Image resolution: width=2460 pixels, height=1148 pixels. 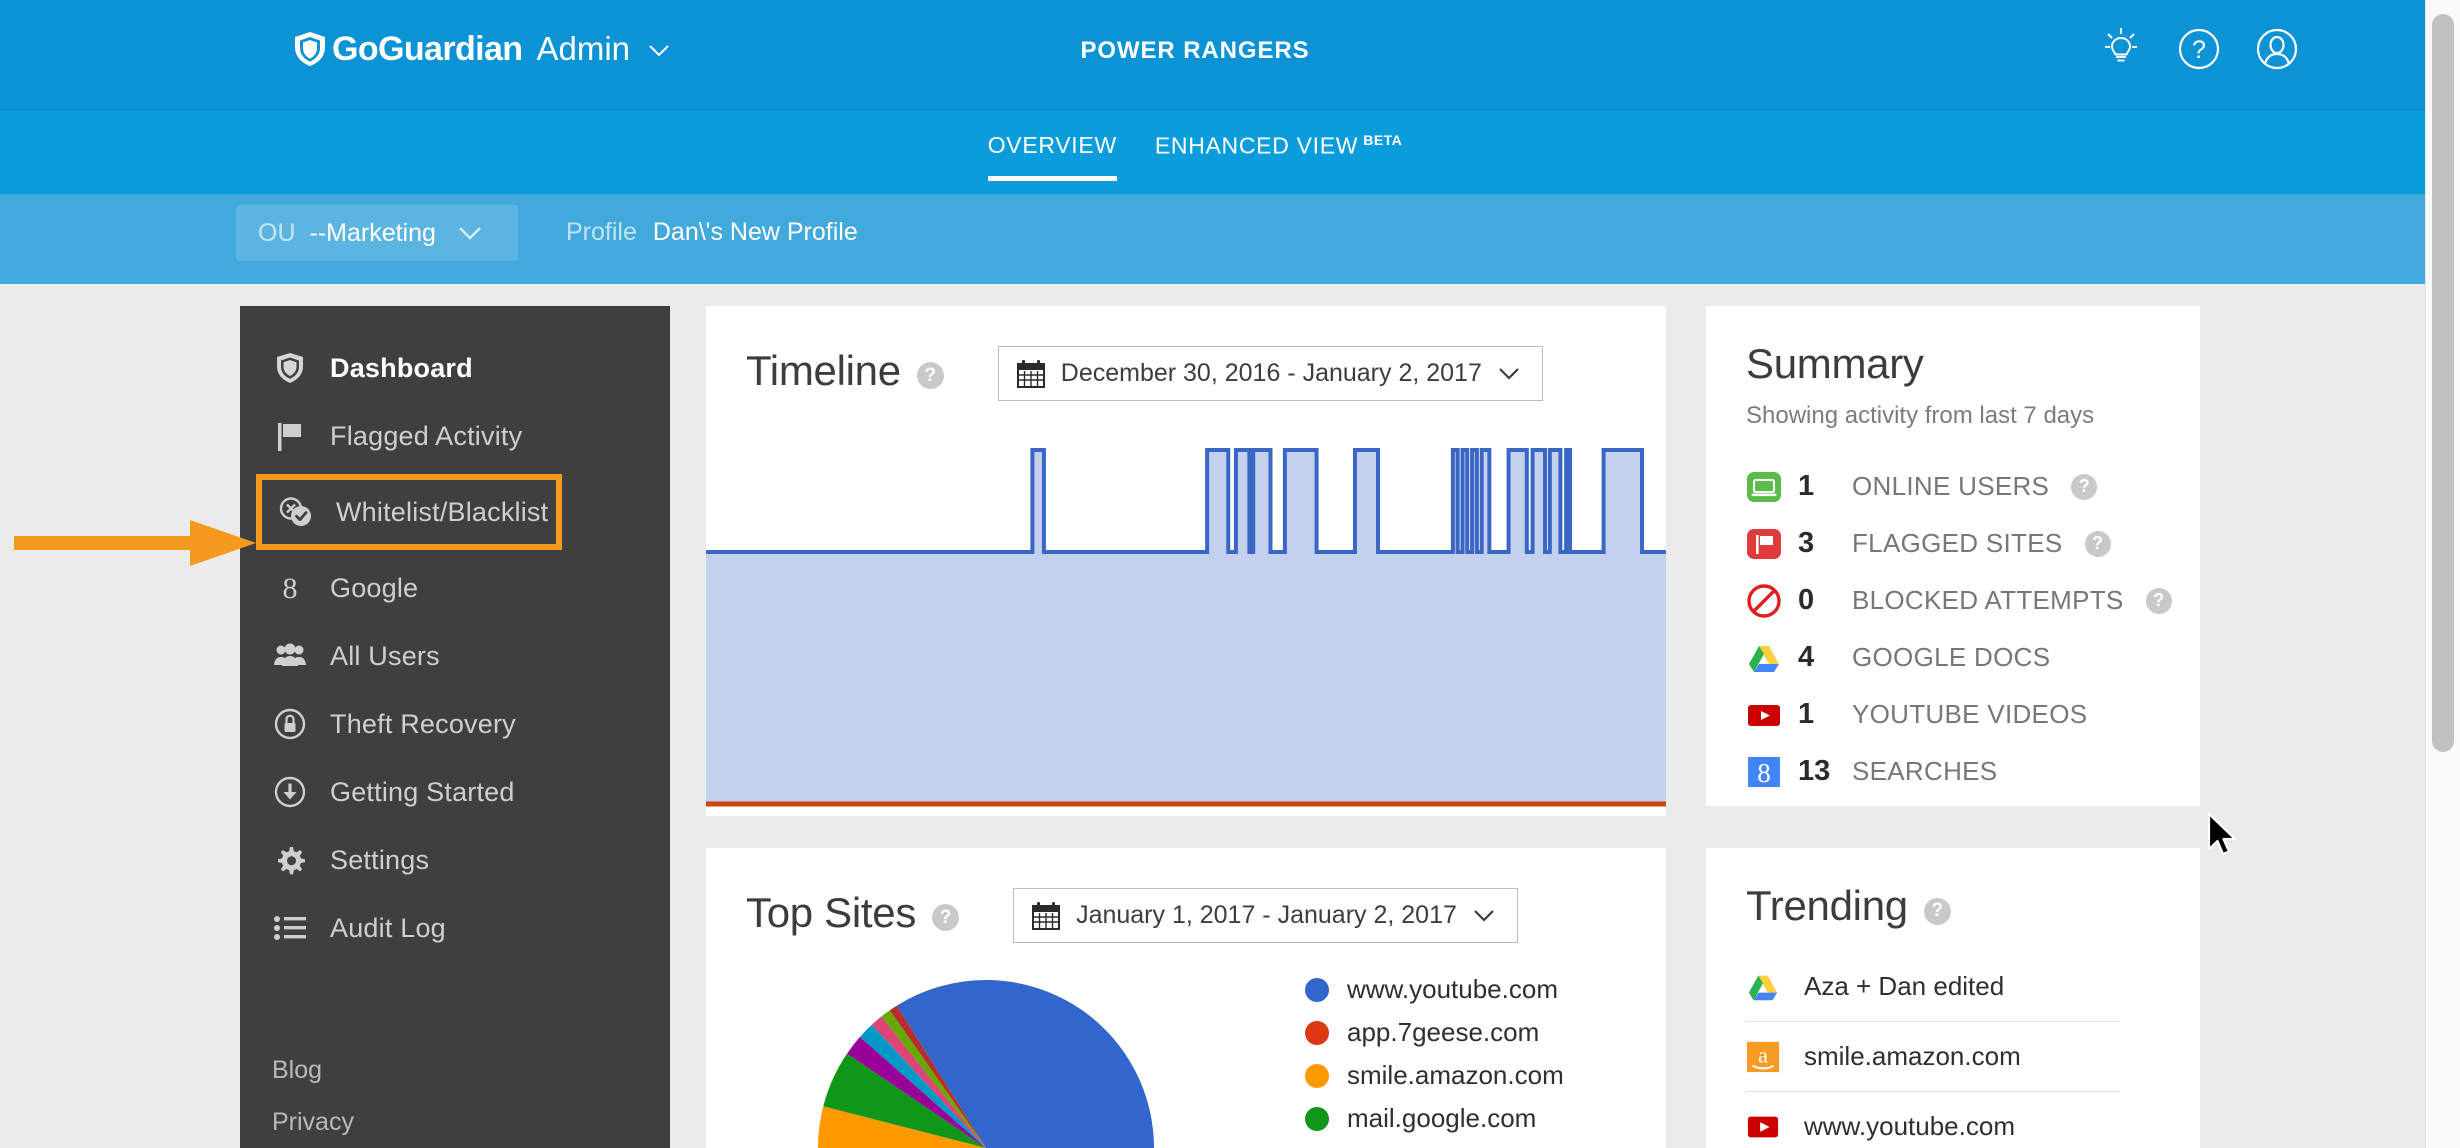 I want to click on legend-item: smile.amazon.com, so click(x=1485, y=1075).